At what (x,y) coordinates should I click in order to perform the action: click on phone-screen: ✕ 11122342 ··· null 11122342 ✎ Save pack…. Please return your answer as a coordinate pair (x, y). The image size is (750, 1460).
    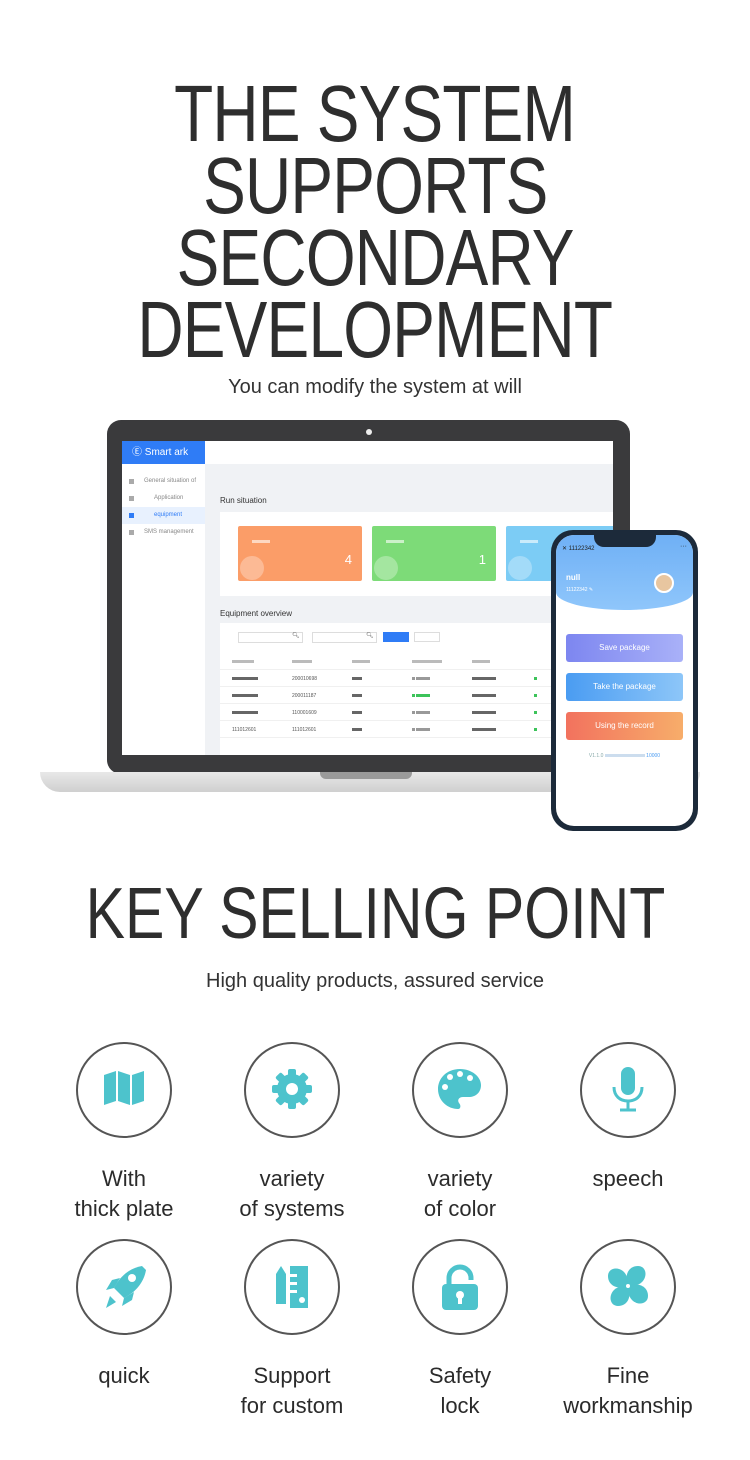
    Looking at the image, I should click on (624, 680).